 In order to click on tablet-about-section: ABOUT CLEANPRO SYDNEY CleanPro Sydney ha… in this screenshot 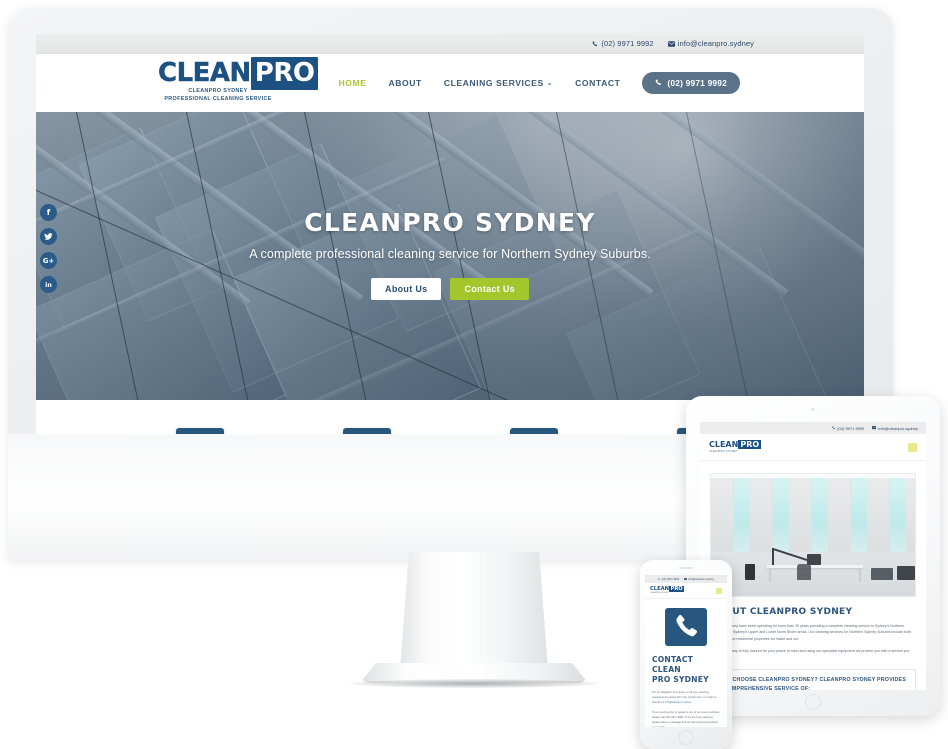, I will do `click(813, 628)`.